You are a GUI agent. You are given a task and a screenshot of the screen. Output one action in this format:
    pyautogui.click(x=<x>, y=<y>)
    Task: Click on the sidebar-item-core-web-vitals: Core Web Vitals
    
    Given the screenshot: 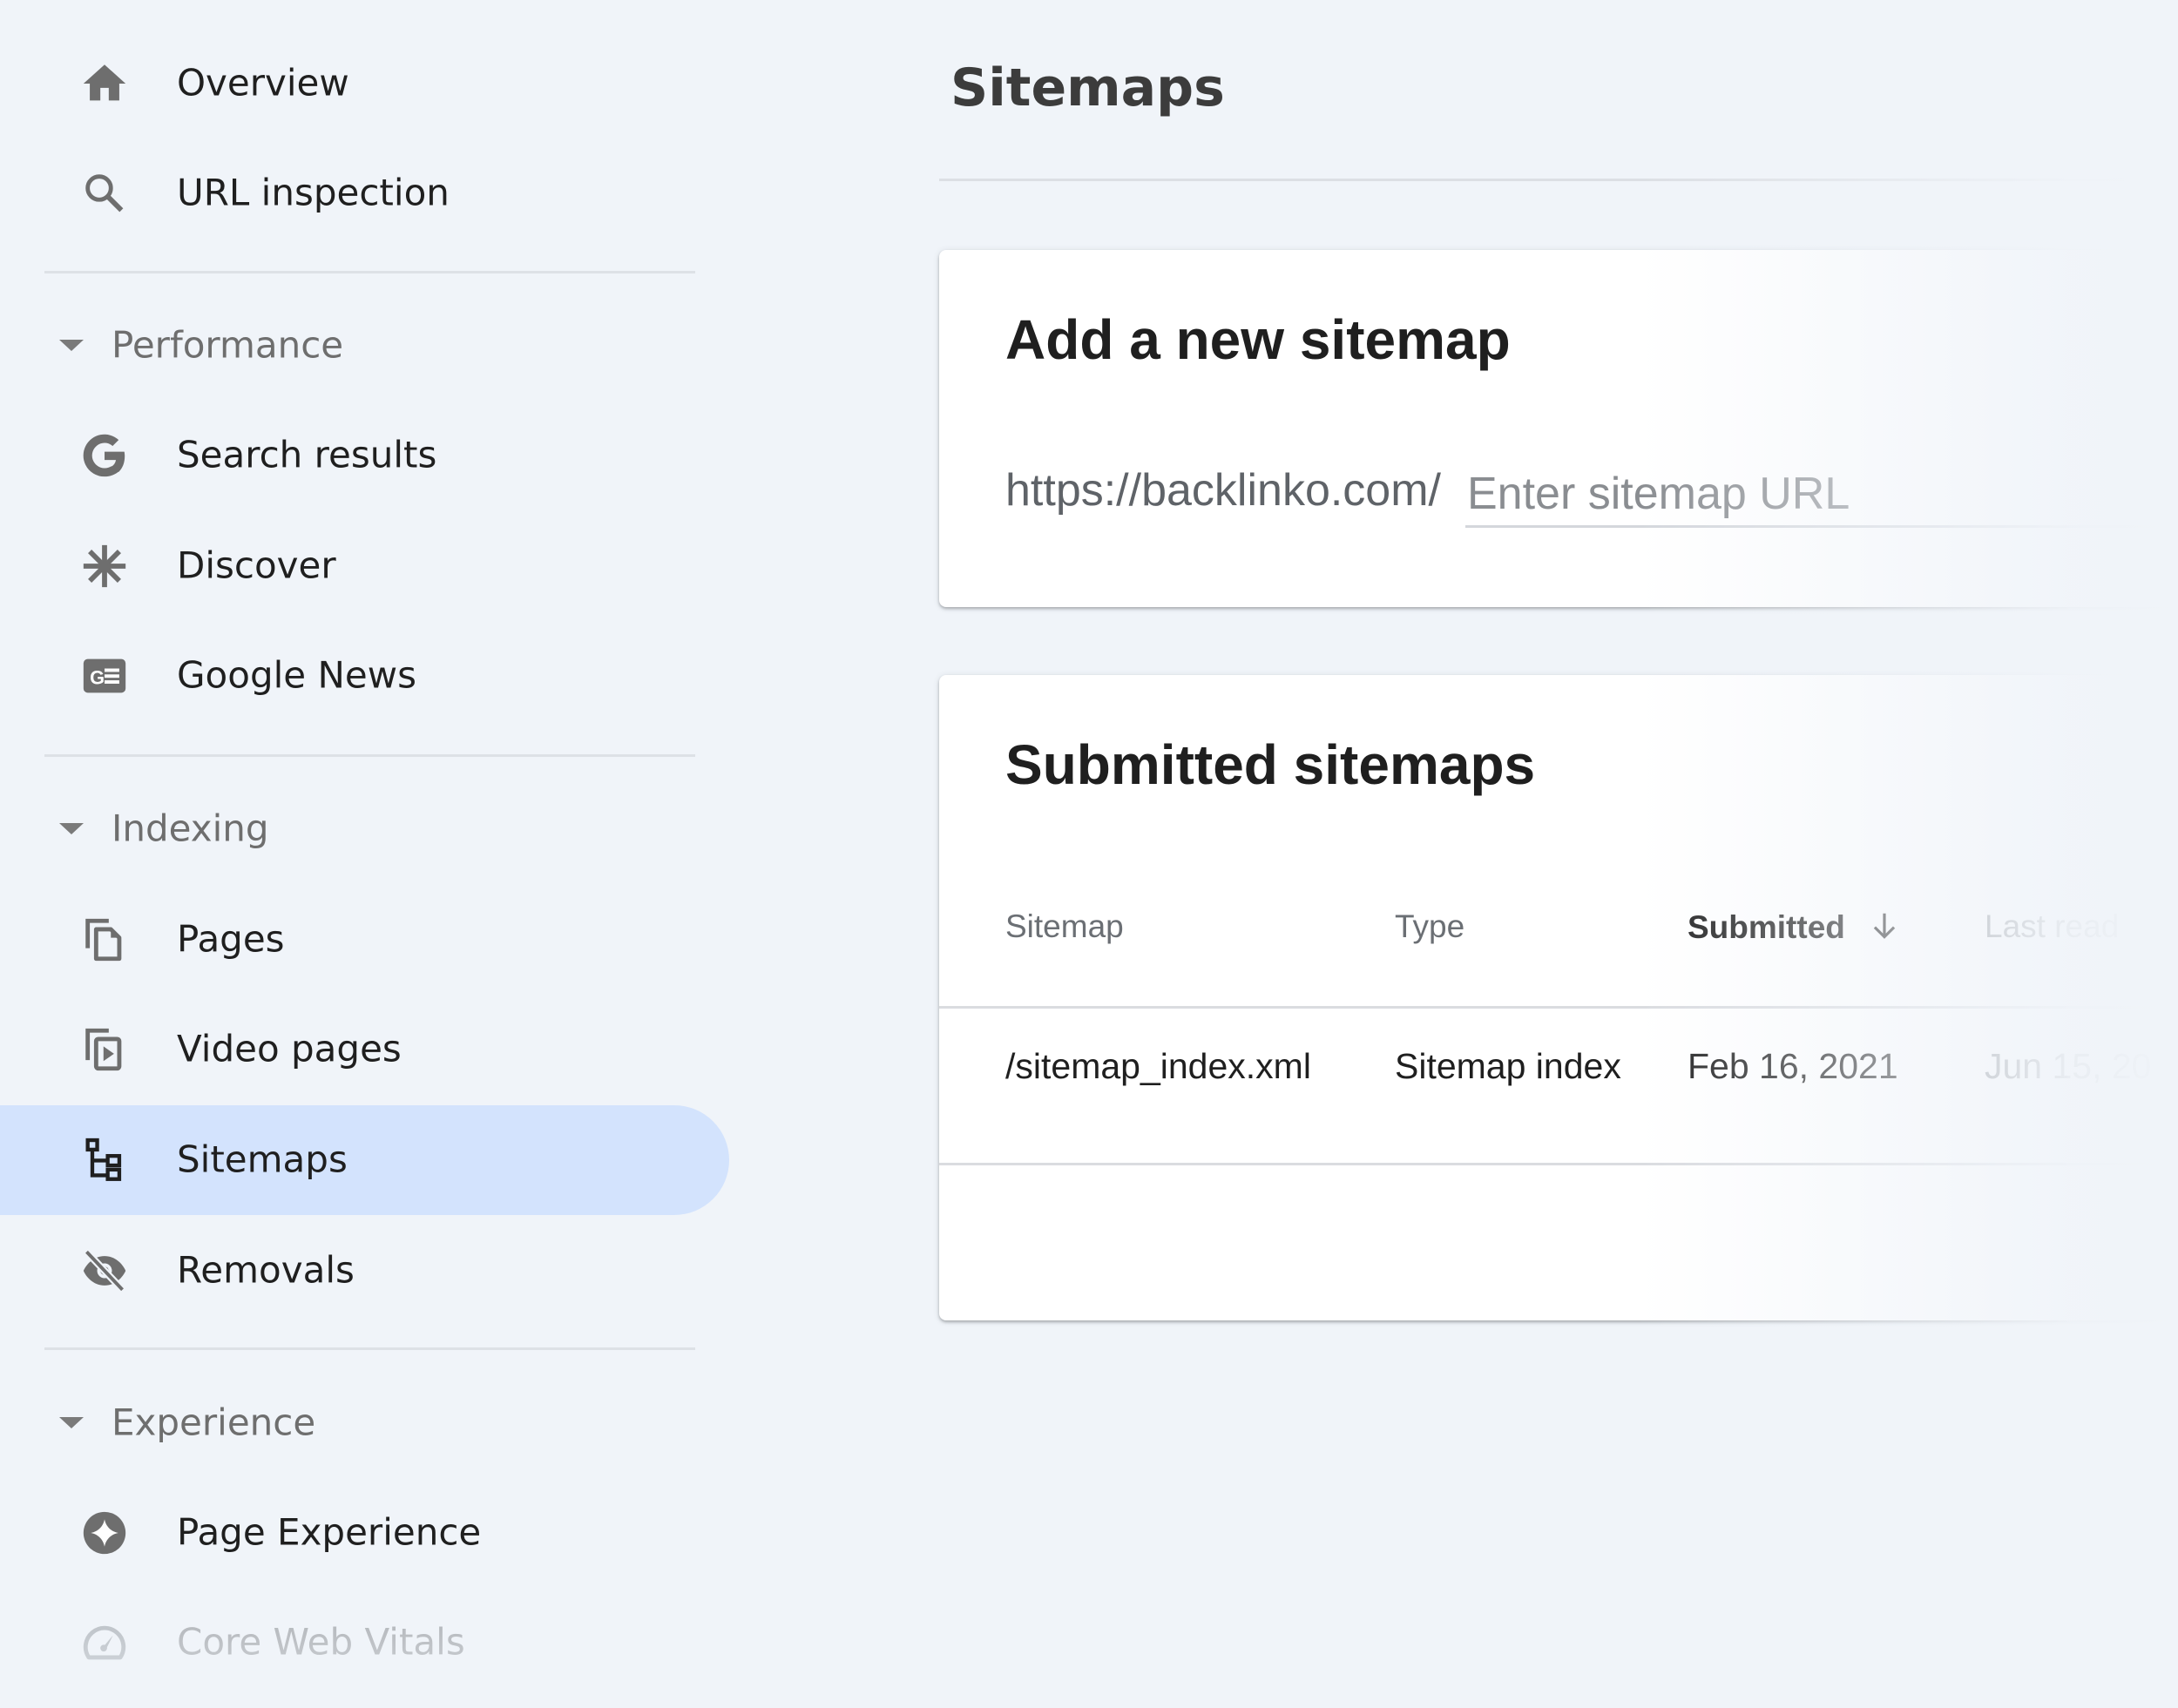 What is the action you would take?
    pyautogui.click(x=364, y=1643)
    